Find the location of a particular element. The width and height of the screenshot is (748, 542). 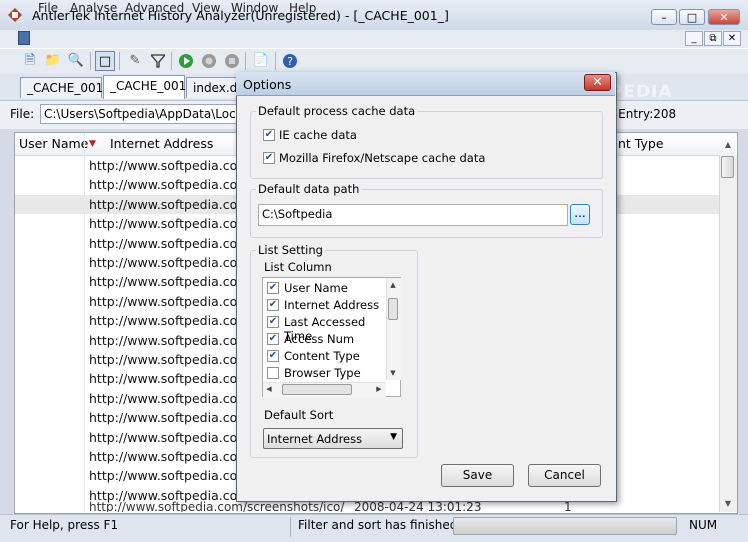

save-button: Save is located at coordinates (477, 475).